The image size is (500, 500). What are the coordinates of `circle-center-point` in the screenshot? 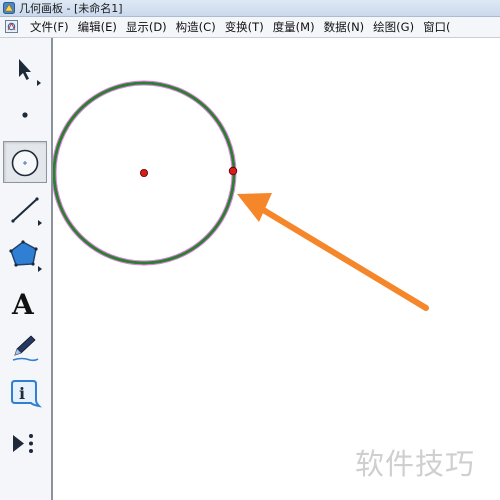 It's located at (144, 172).